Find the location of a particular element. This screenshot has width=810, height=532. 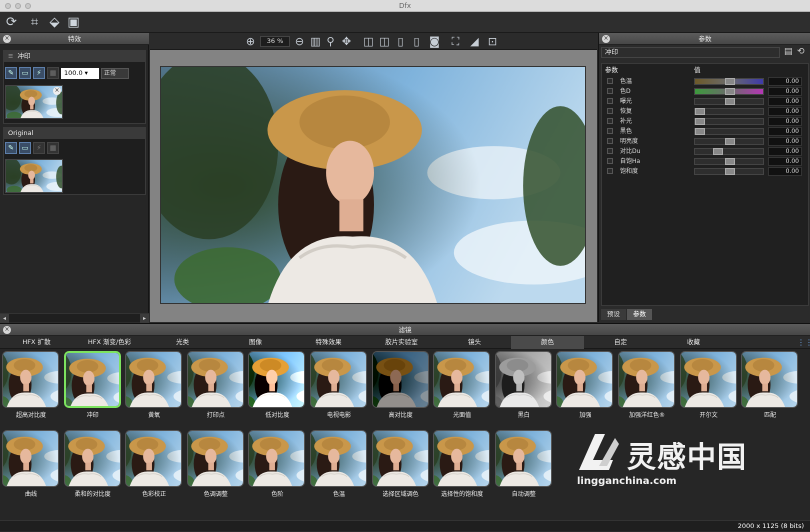

grid-view-icon: ⋮⋮ is located at coordinates (803, 343).